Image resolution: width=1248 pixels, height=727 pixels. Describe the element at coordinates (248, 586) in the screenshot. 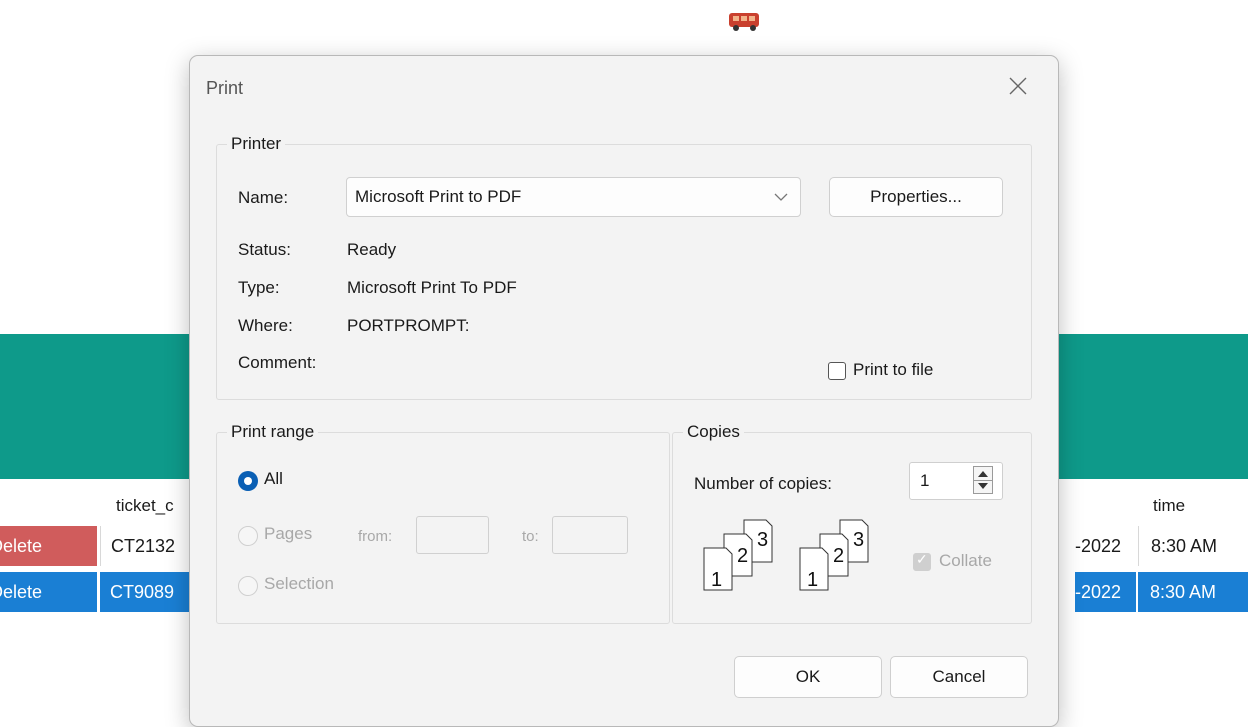

I see `selection-radio` at that location.